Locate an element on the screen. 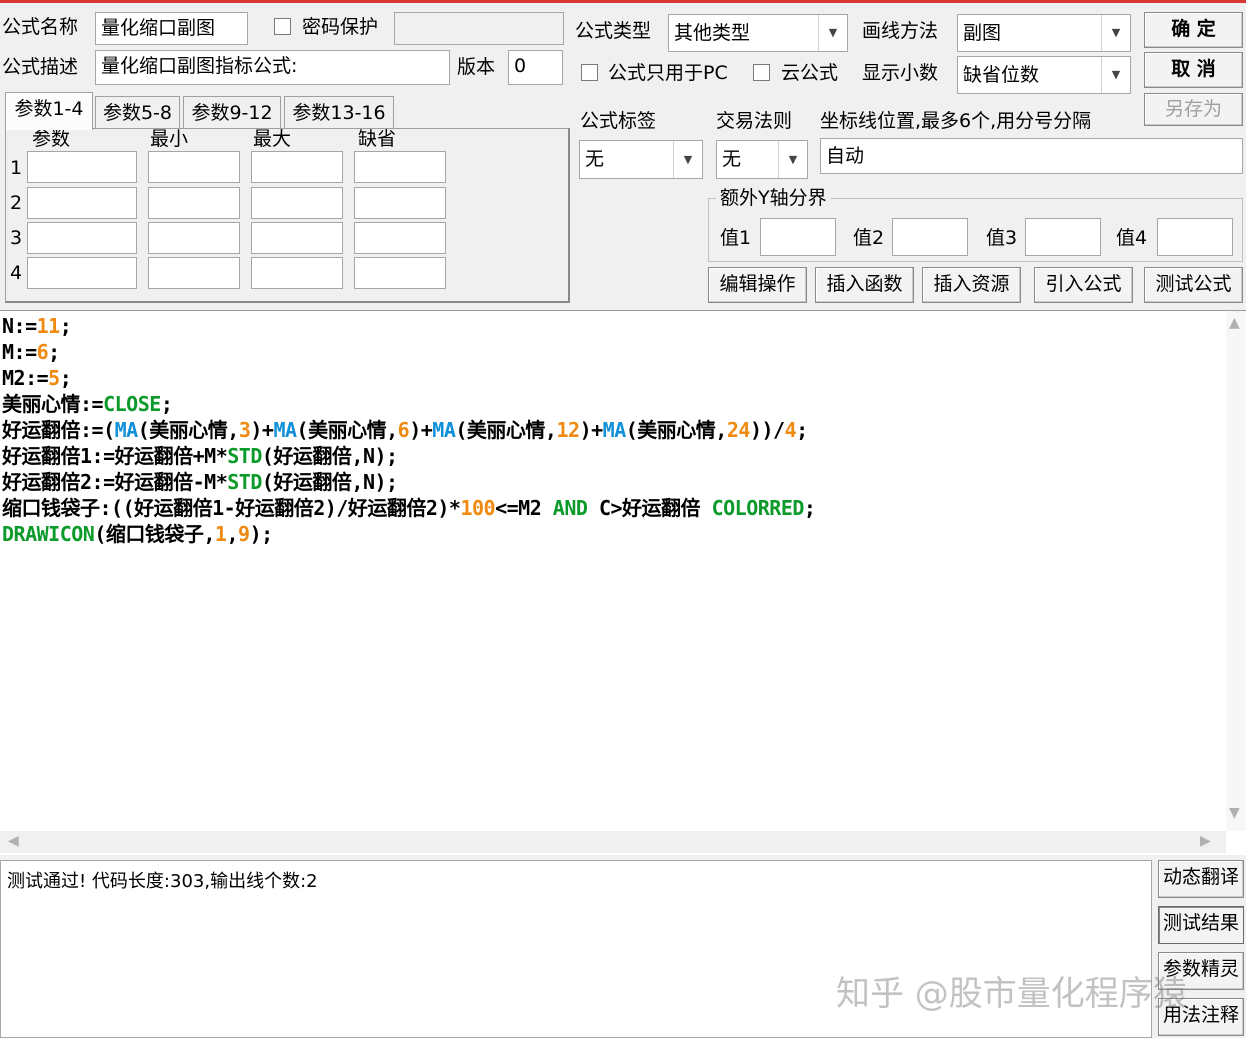 This screenshot has height=1038, width=1246. code-line-4: 美丽心情:=CLOSE; is located at coordinates (87, 404).